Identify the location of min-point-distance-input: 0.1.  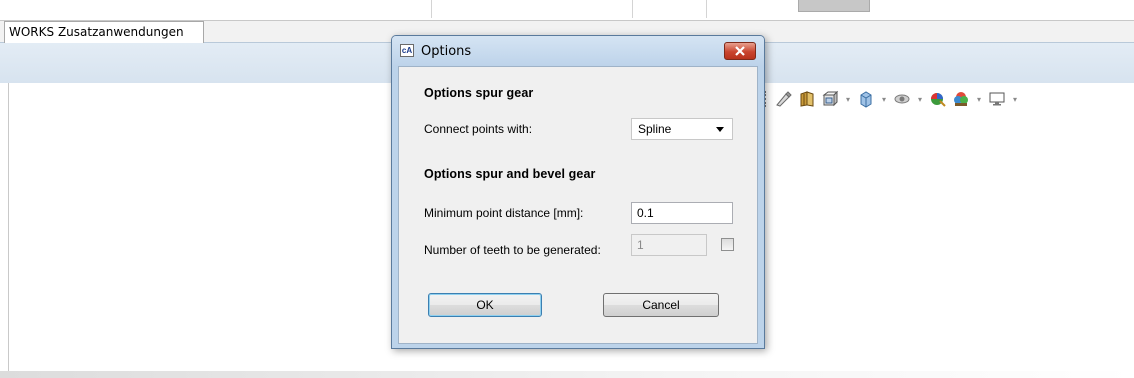
(682, 213).